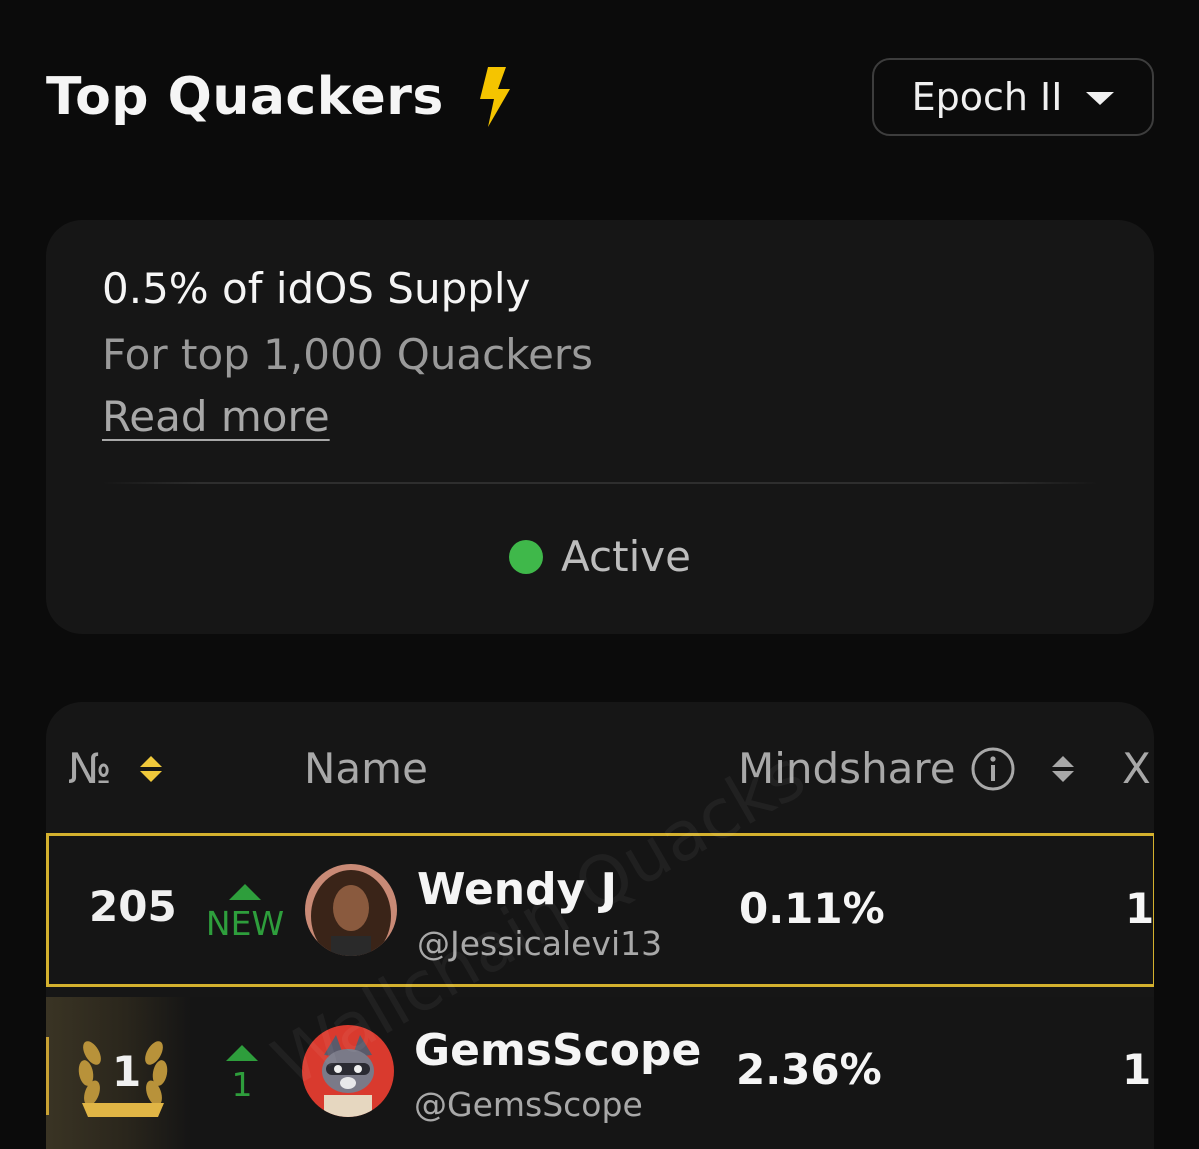  Describe the element at coordinates (90, 768) in the screenshot. I see `rank-header-label: №` at that location.